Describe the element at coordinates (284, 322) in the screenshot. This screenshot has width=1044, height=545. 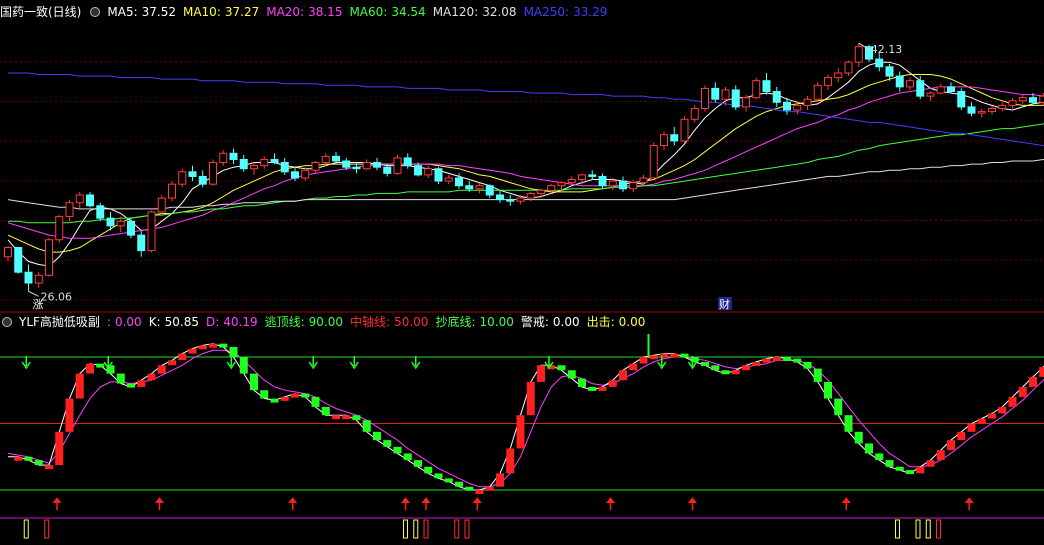
I see `indicator-legend-label-3: 逃顶线:` at that location.